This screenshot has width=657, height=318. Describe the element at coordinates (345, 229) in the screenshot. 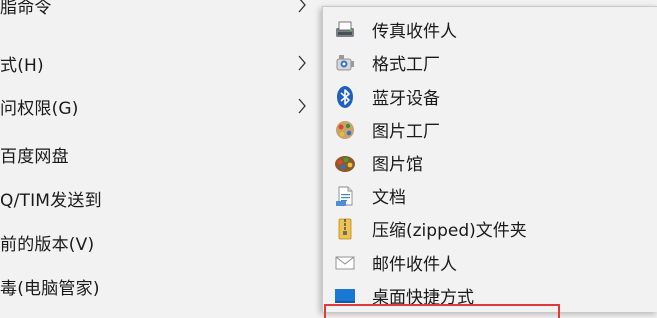

I see `zip-folder-icon` at that location.